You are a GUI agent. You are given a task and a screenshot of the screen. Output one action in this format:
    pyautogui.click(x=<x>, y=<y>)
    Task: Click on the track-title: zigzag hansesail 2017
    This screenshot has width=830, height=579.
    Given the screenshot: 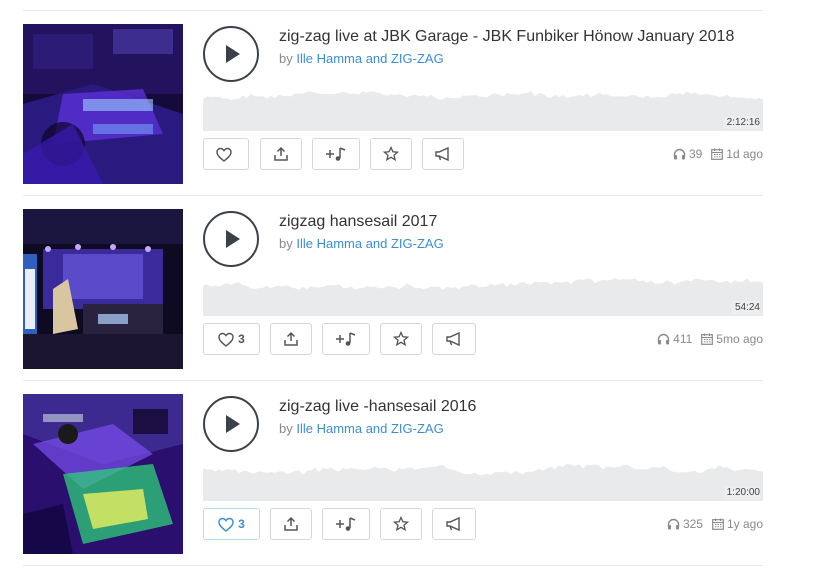 What is the action you would take?
    pyautogui.click(x=358, y=222)
    